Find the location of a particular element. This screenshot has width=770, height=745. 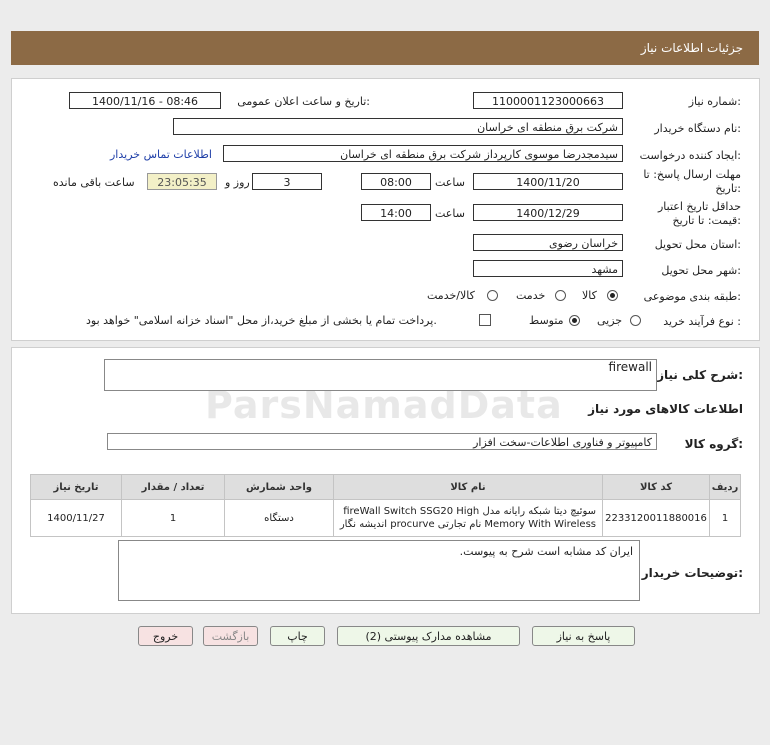

cell-unit: دستگاه is located at coordinates (279, 518).